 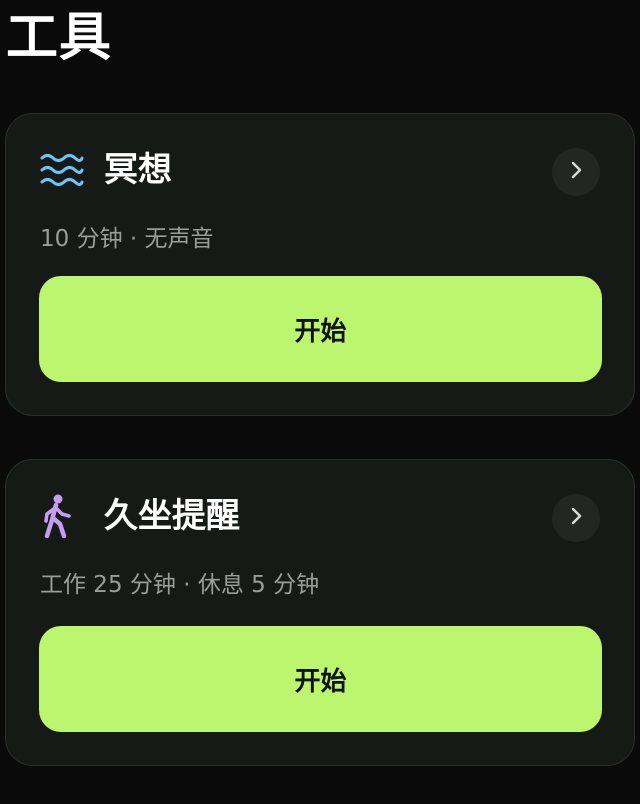 I want to click on sitting-reminder-details-button, so click(x=576, y=518).